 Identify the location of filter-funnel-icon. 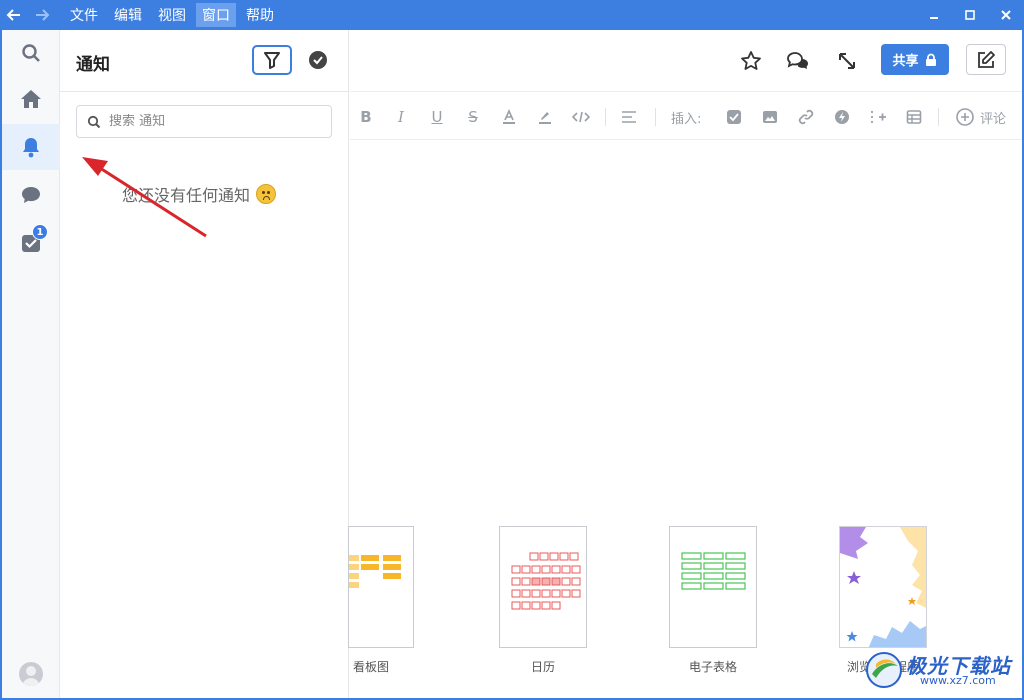
(272, 60).